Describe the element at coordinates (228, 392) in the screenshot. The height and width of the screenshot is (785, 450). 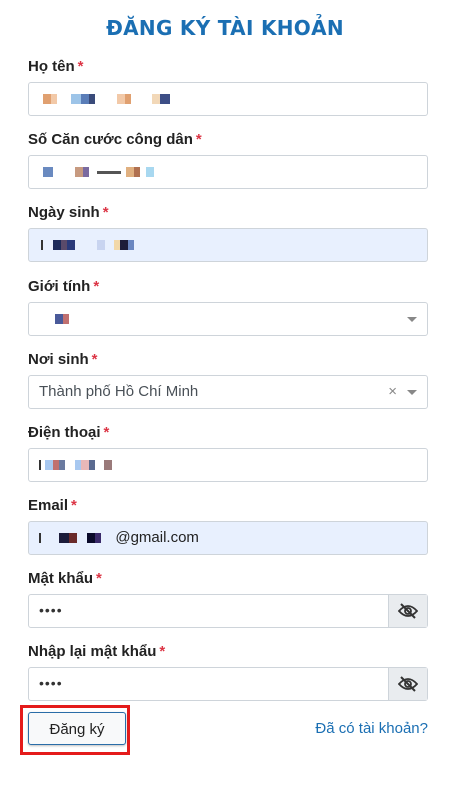
I see `birthplace-select: Thành phố Hồ Chí Minh ×` at that location.